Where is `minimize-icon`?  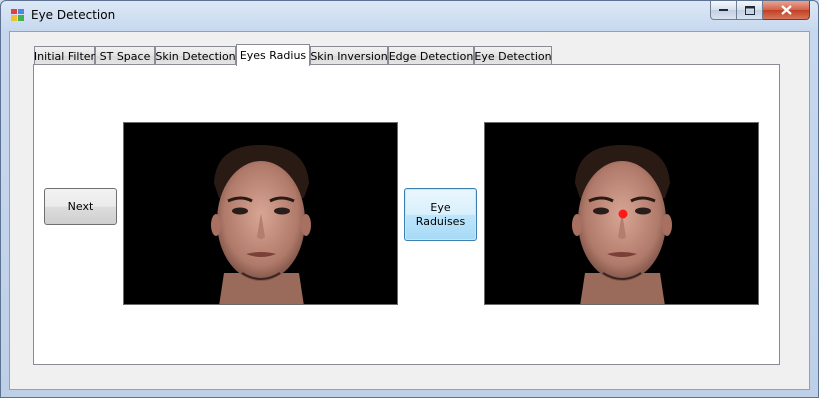 minimize-icon is located at coordinates (723, 10).